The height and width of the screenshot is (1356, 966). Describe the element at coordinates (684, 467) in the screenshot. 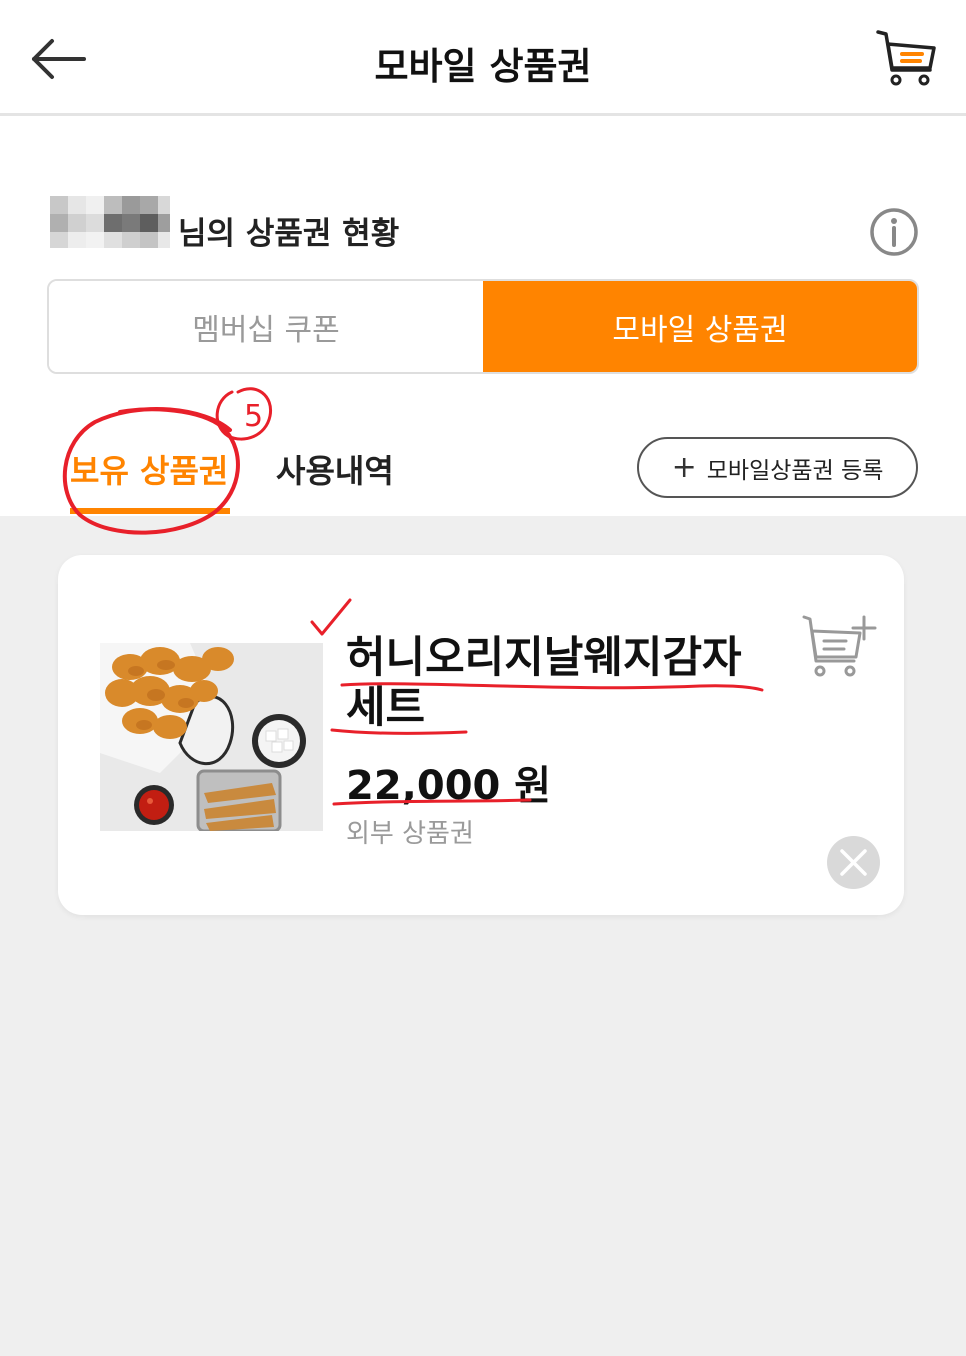

I see `plus-icon: +` at that location.